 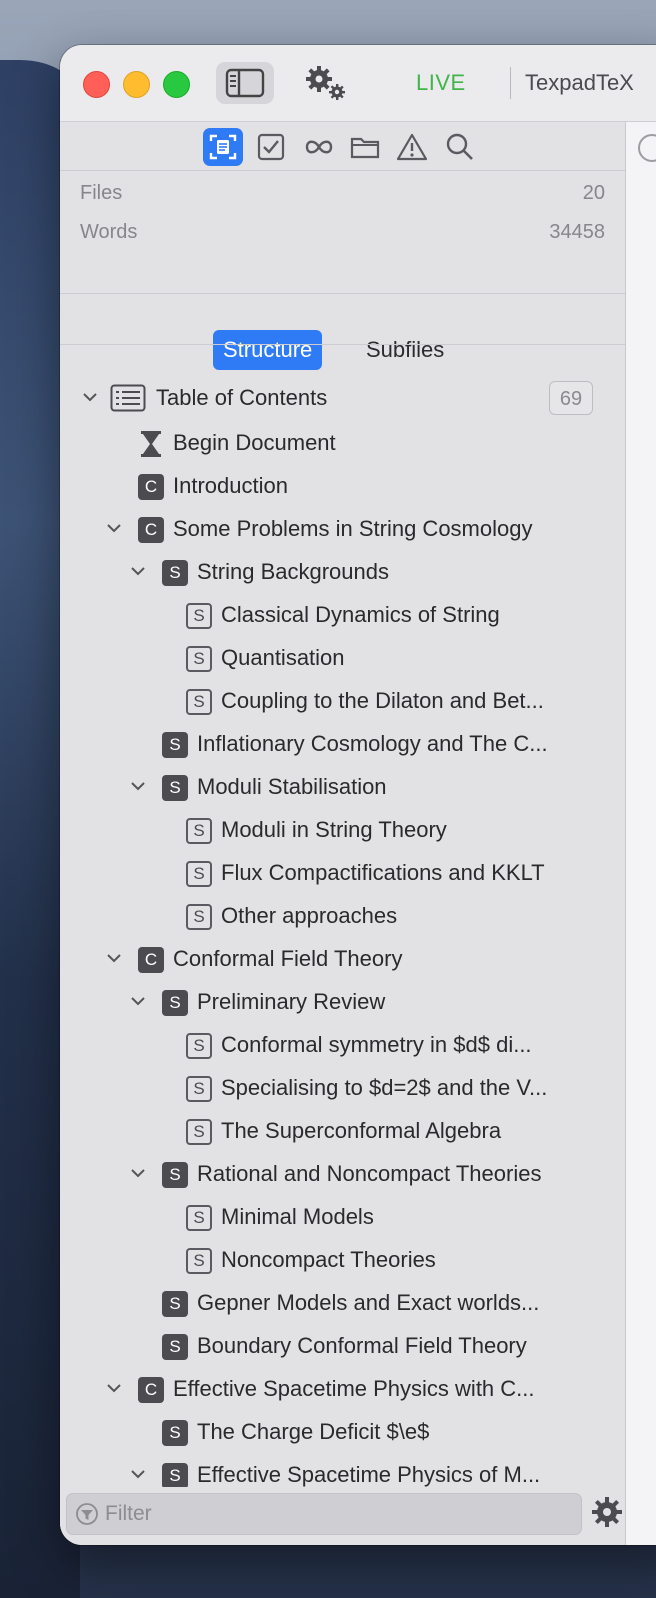 I want to click on editor-circle-icon, so click(x=647, y=148).